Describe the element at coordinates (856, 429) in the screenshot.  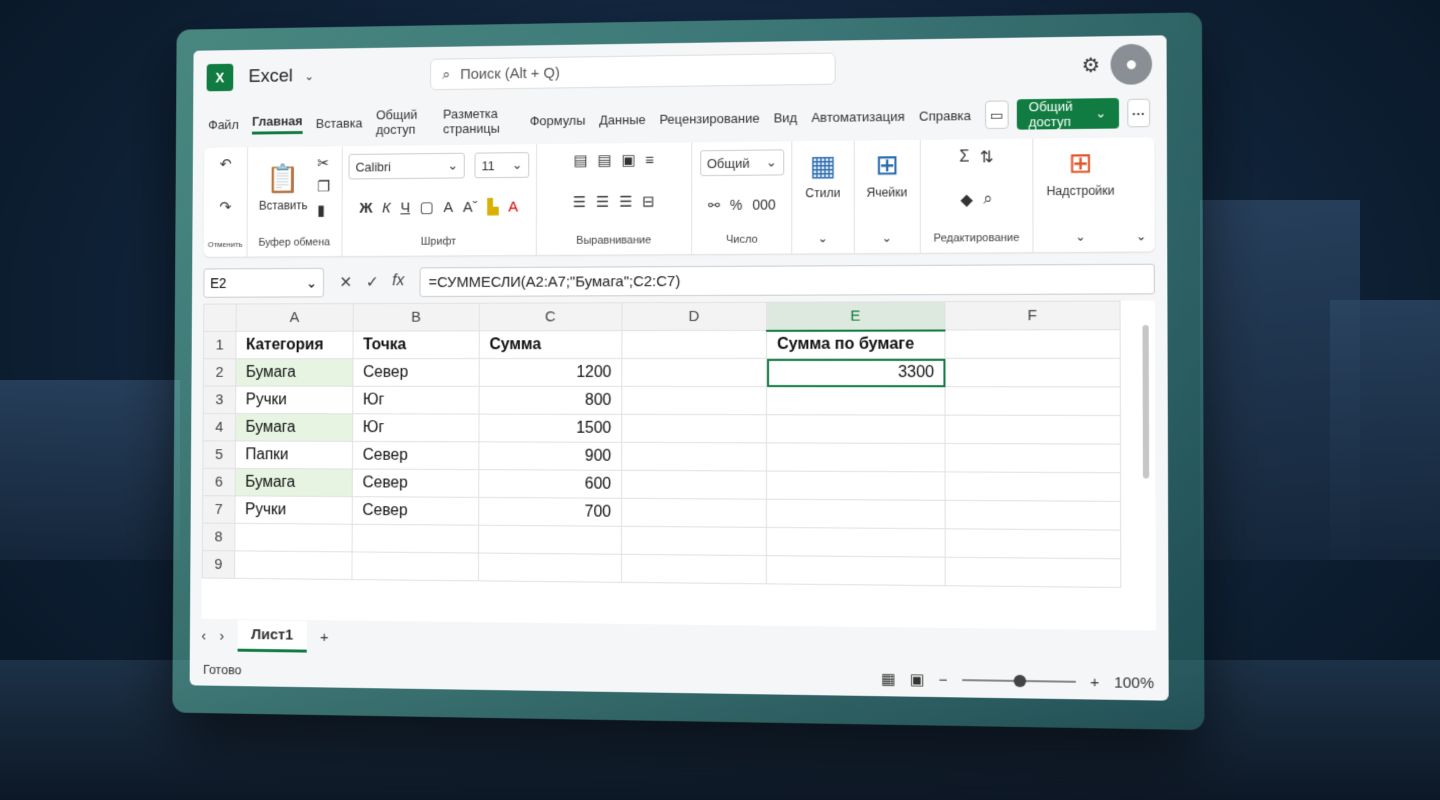
I see `cell-e4` at that location.